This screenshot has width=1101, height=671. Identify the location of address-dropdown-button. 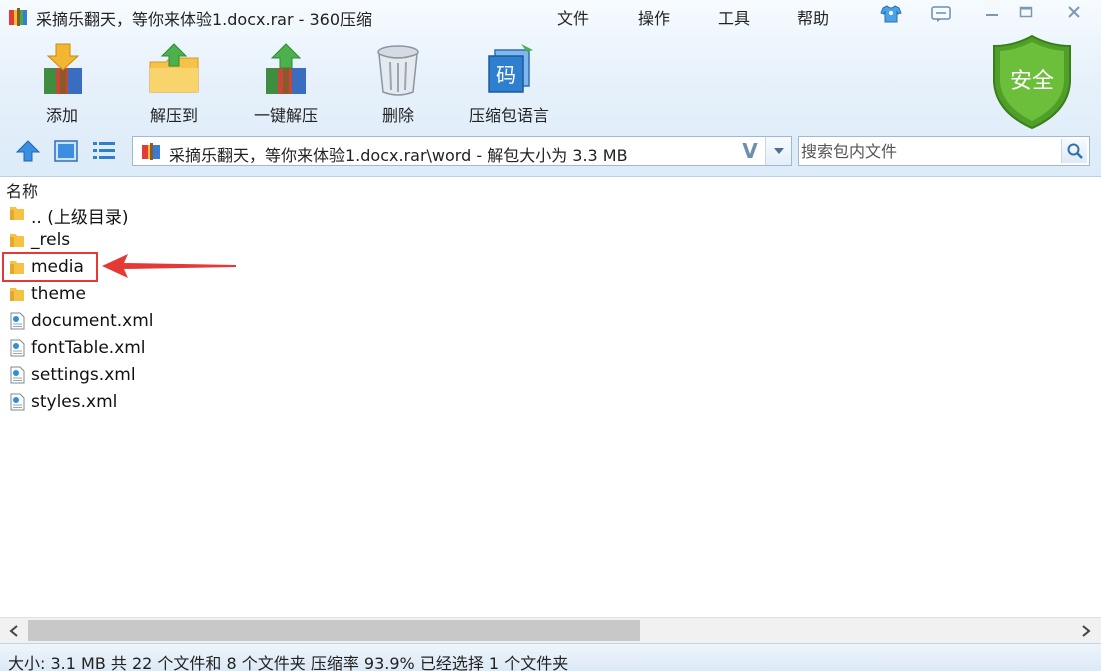
(778, 151).